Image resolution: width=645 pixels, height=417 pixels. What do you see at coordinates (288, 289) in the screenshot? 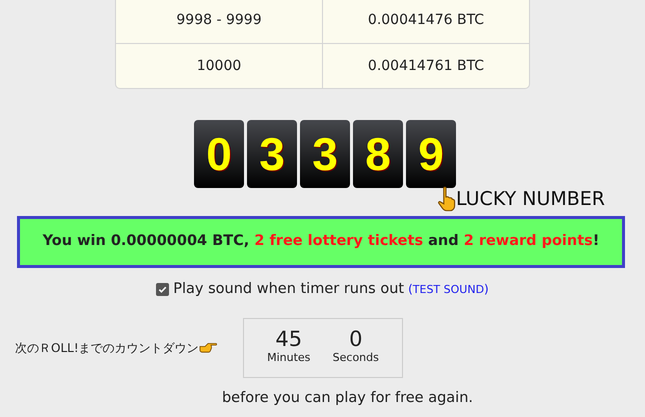
I see `checkbox-label: Play sound when timer runs out` at bounding box center [288, 289].